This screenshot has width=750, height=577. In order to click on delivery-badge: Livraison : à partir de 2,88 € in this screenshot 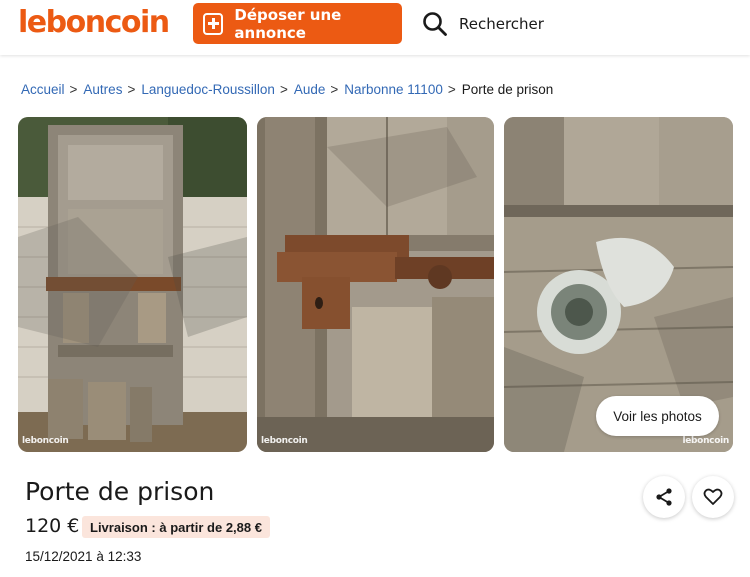, I will do `click(176, 527)`.